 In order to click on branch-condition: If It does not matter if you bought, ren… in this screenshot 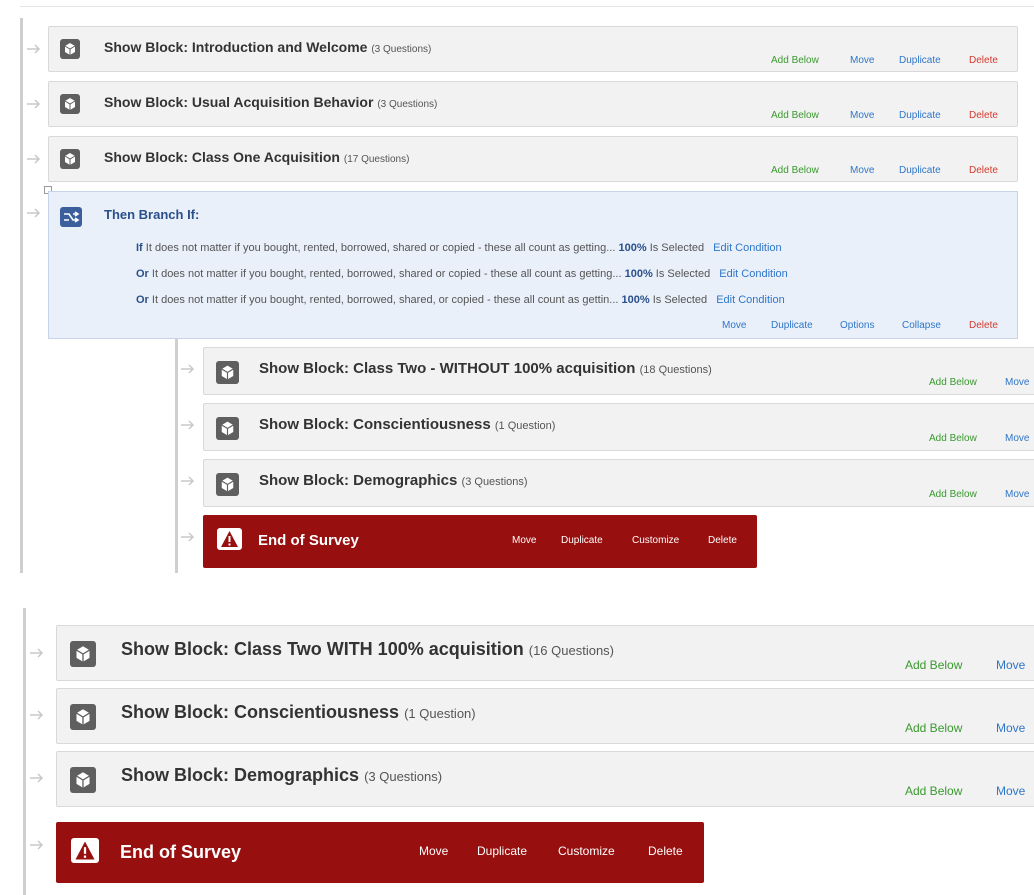, I will do `click(459, 248)`.